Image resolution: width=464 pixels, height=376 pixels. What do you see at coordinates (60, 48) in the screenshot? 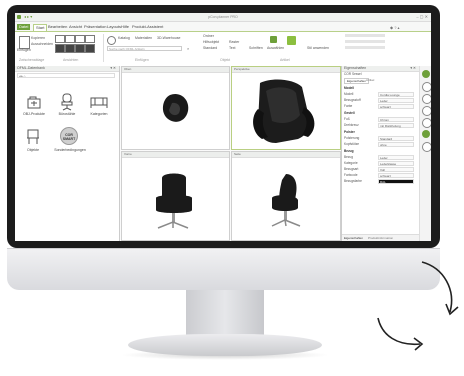
I see `layout-1-icon` at bounding box center [60, 48].